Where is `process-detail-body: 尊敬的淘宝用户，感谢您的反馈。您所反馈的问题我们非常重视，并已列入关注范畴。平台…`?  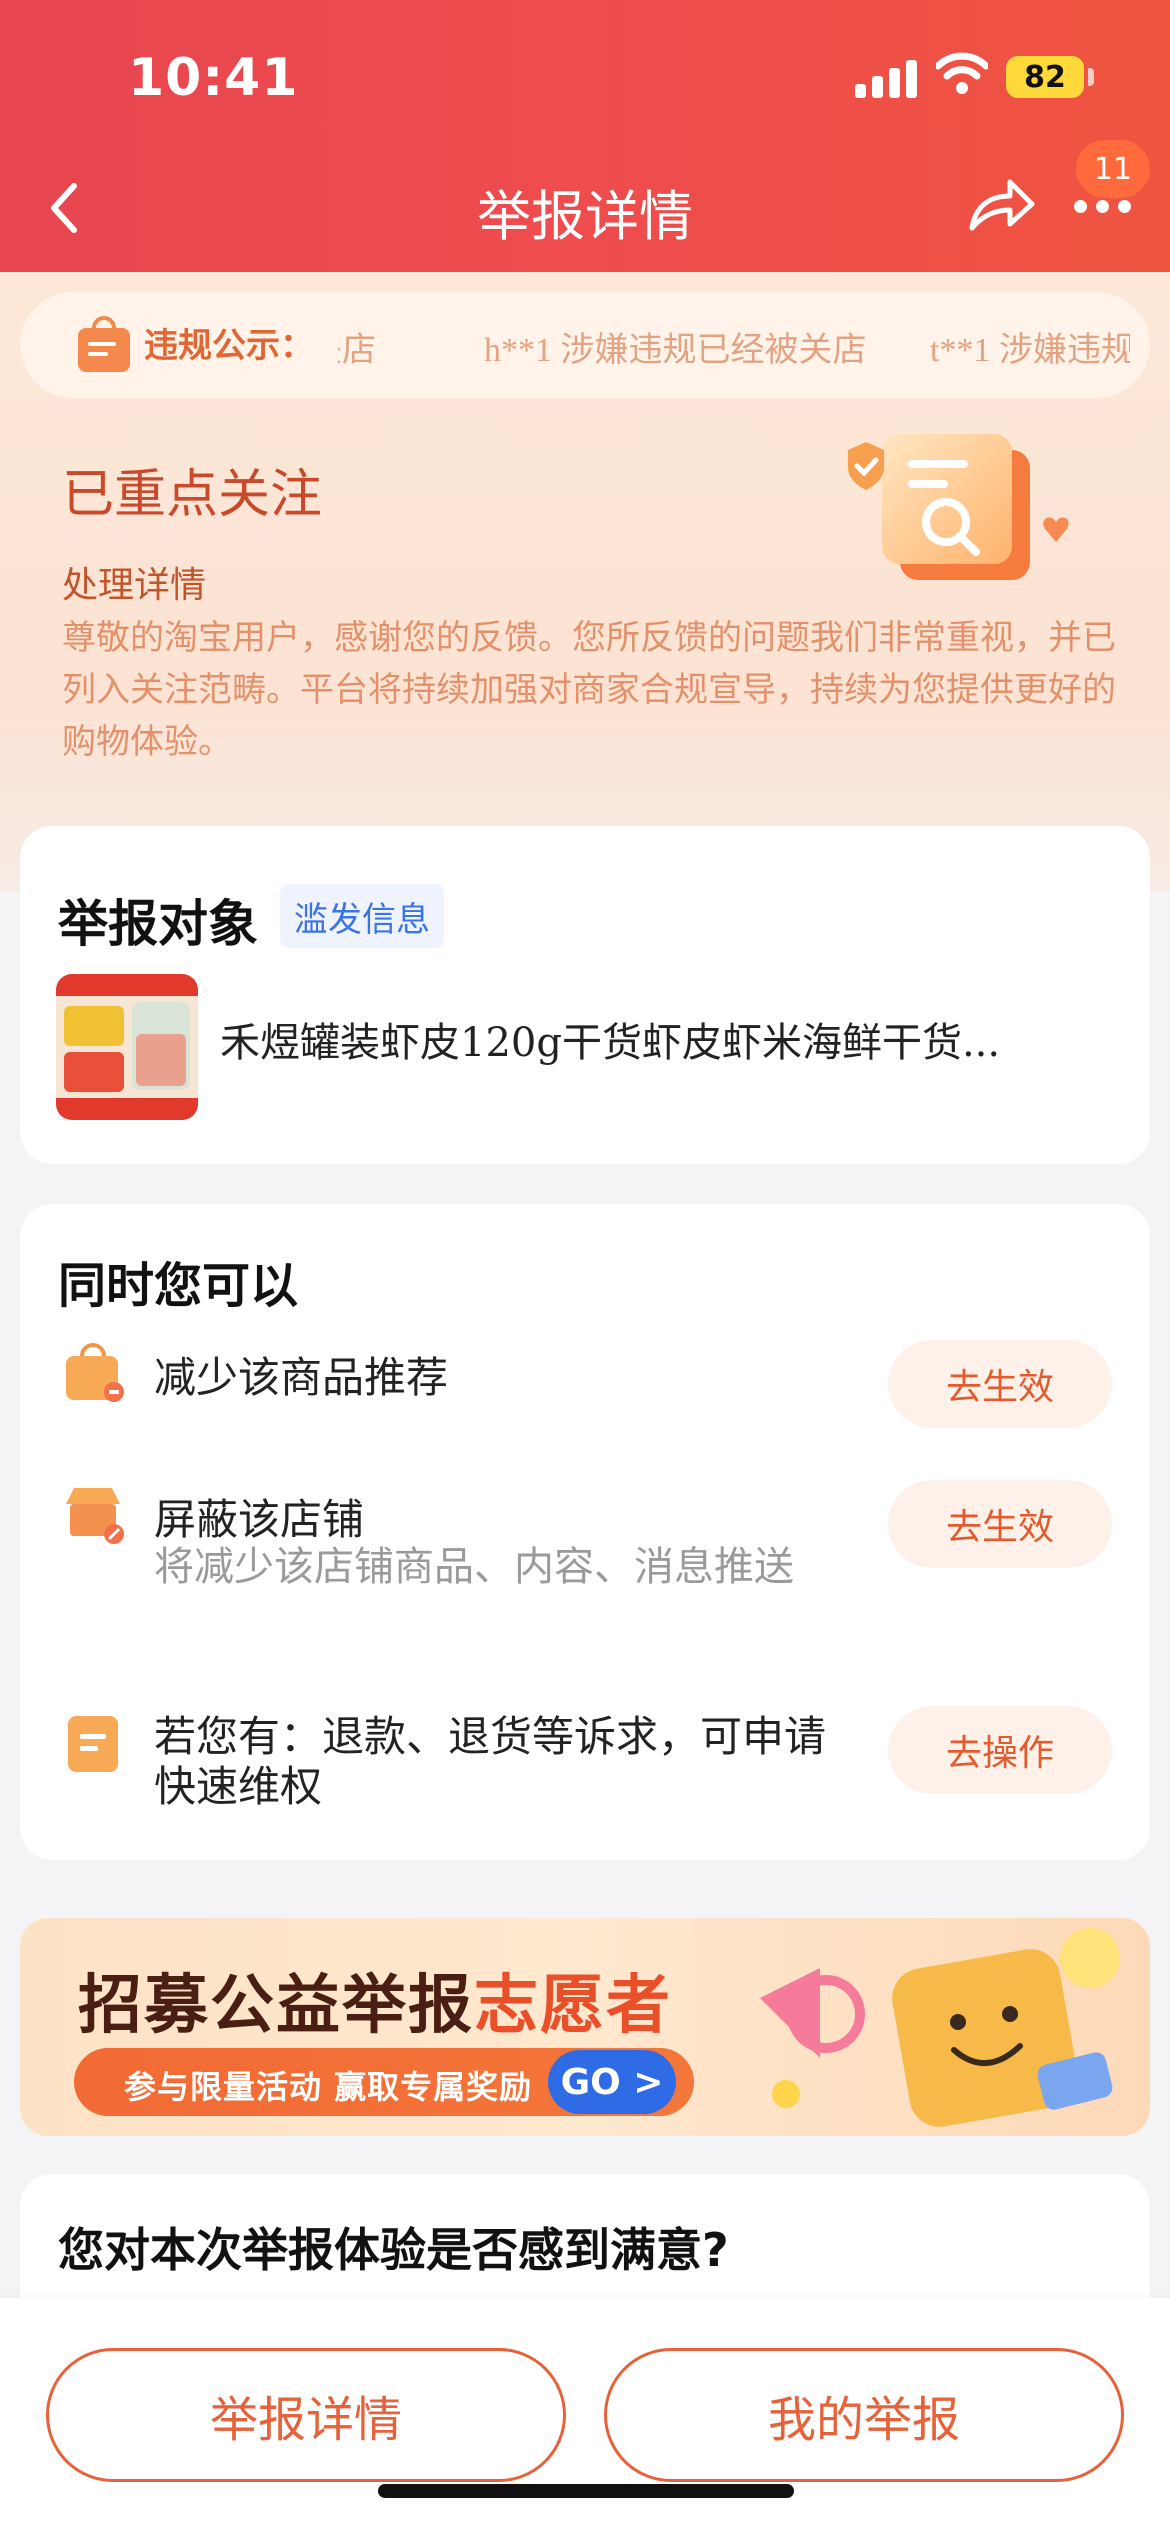 process-detail-body: 尊敬的淘宝用户，感谢您的反馈。您所反馈的问题我们非常重视，并已列入关注范畴。平台… is located at coordinates (589, 690).